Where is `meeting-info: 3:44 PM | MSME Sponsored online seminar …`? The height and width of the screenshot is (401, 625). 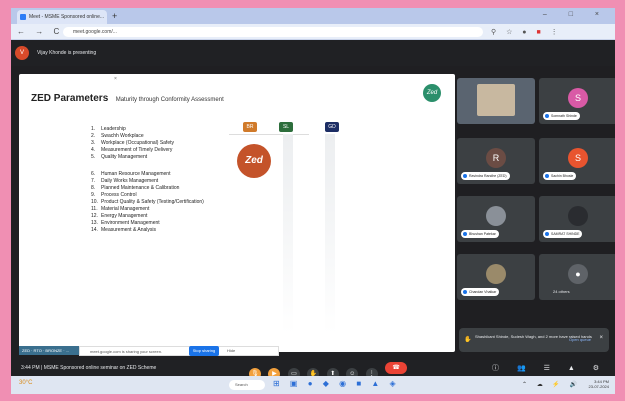
meeting-info: 3:44 PM | MSME Sponsored online seminar … is located at coordinates (88, 368).